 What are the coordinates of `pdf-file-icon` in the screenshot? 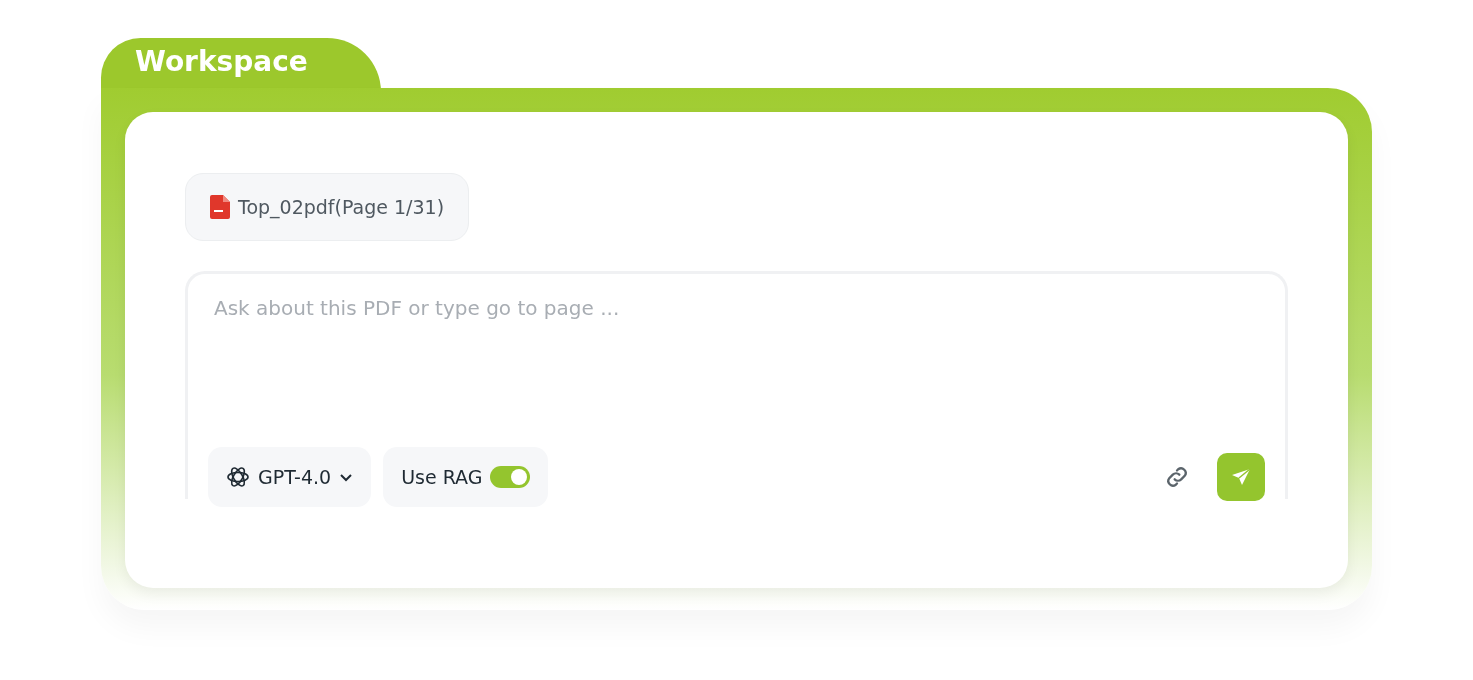 It's located at (220, 207).